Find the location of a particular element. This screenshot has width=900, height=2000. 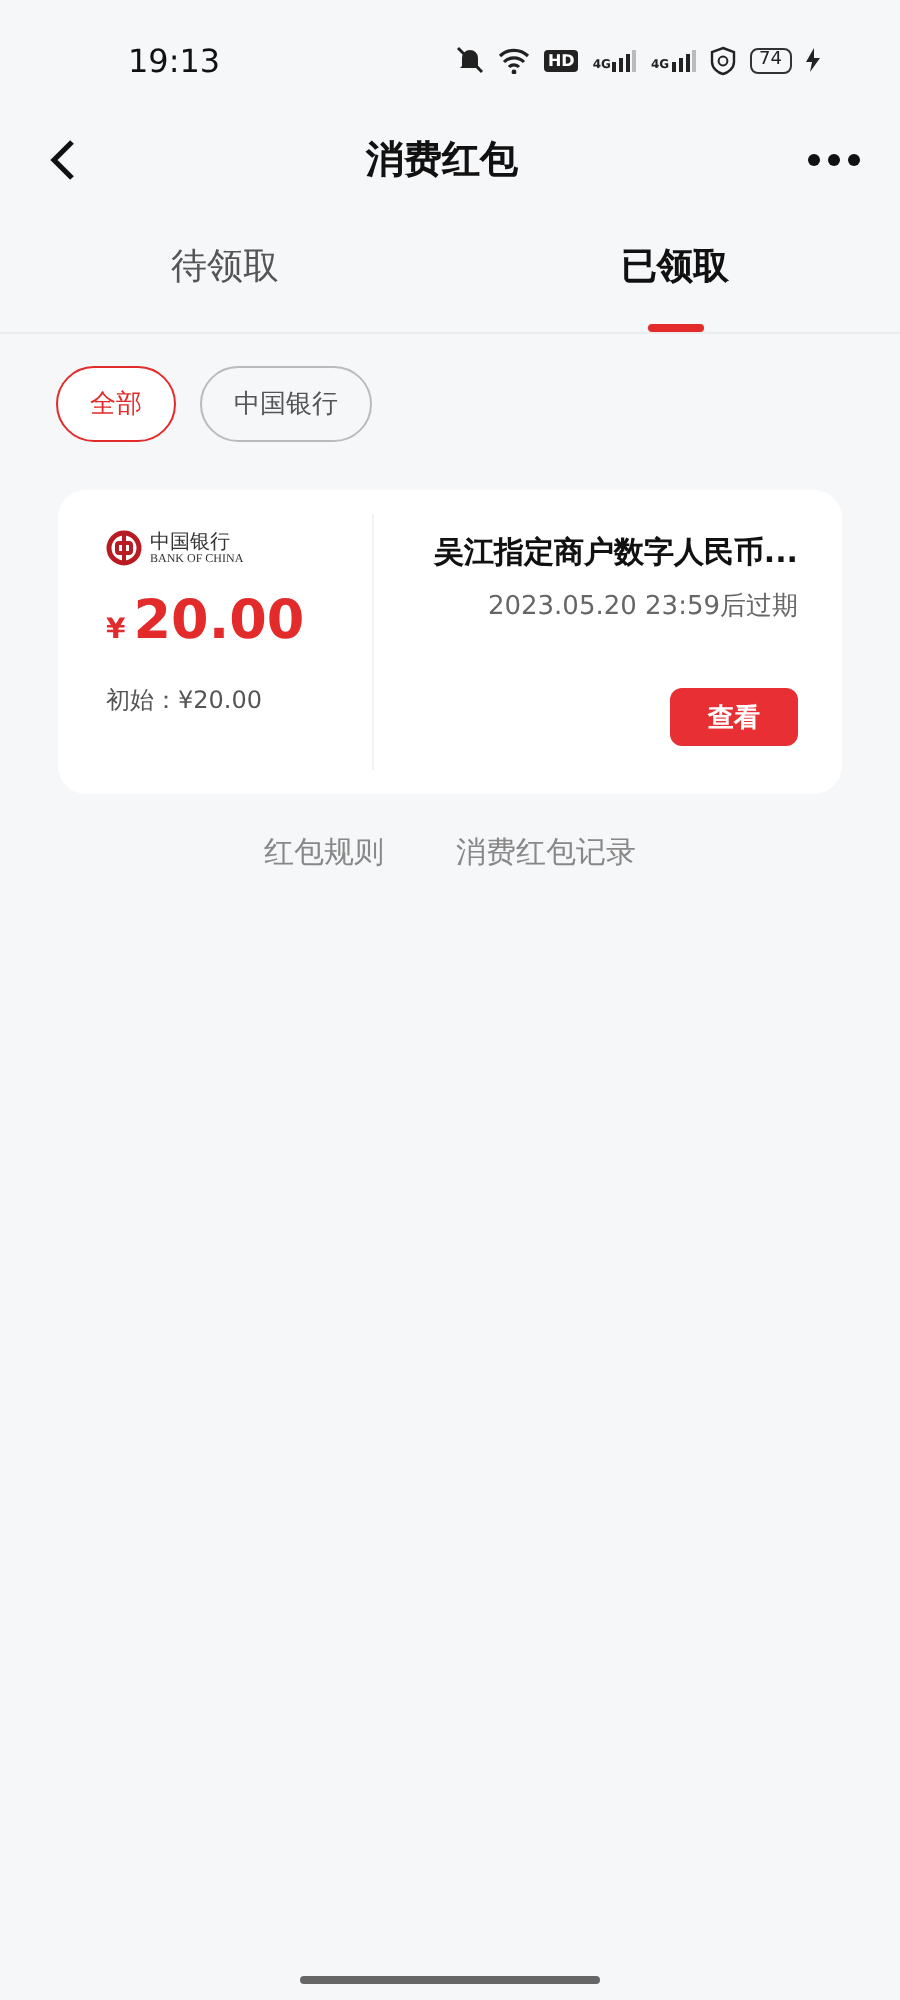

hd-icon: HD is located at coordinates (561, 60).